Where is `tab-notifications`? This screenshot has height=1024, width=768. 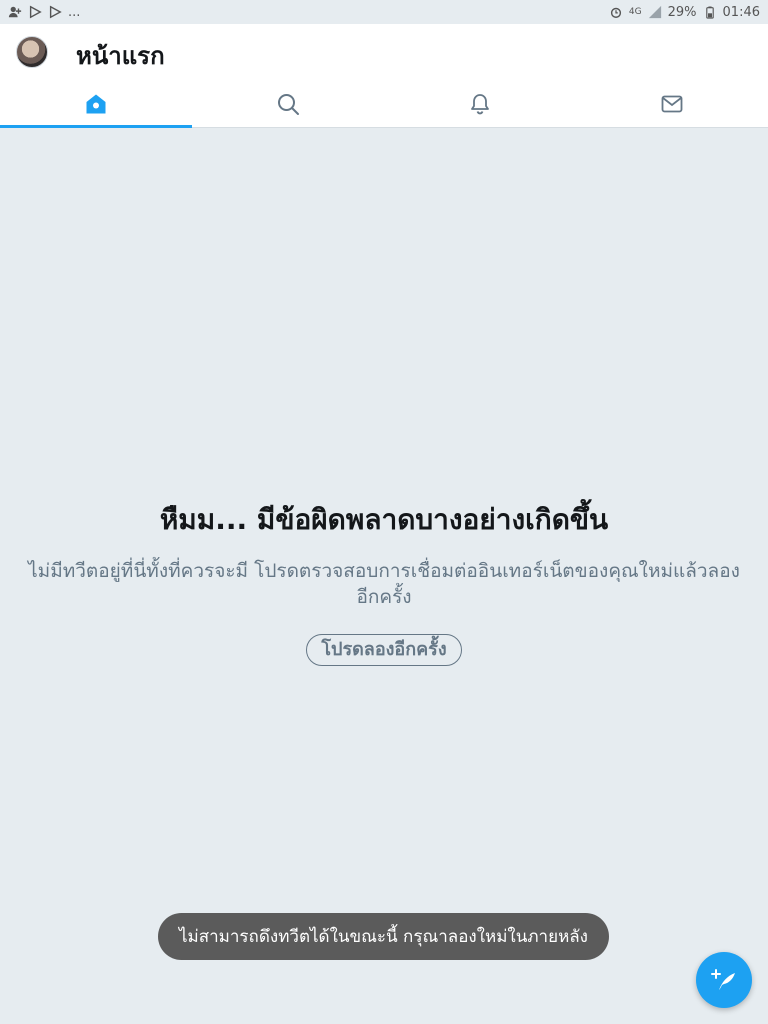
tab-notifications is located at coordinates (480, 104).